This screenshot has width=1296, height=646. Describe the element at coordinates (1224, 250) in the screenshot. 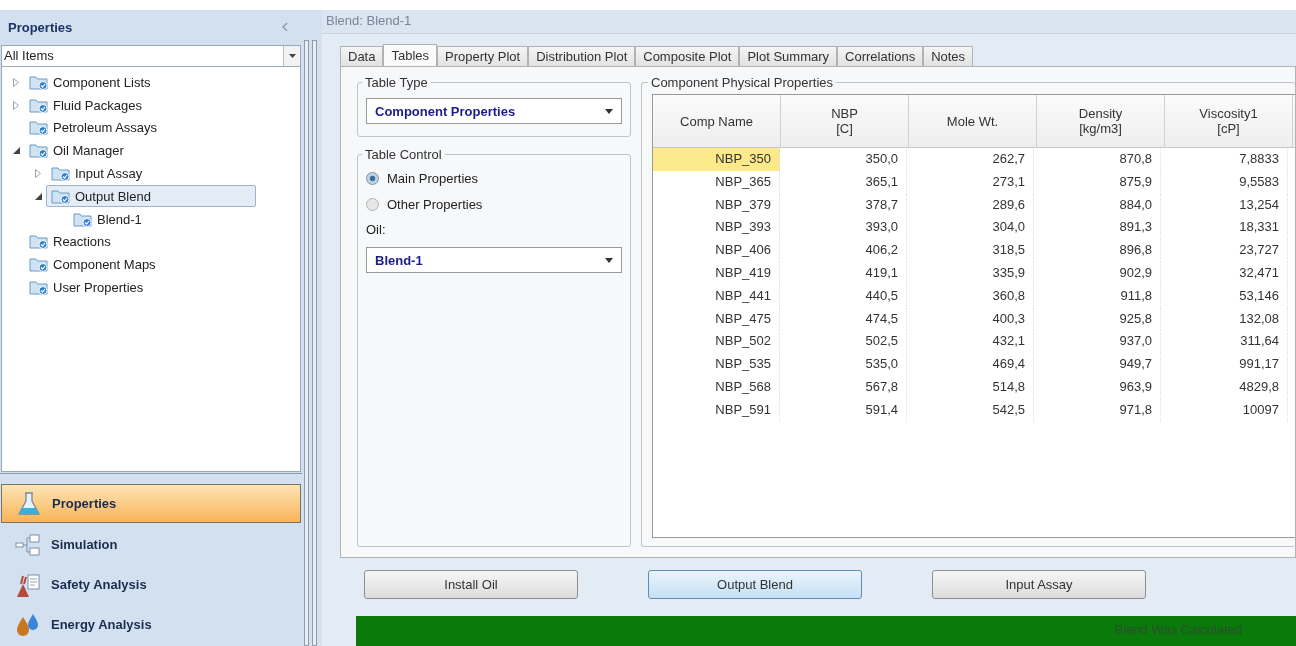

I see `table-cell: 23,727` at that location.